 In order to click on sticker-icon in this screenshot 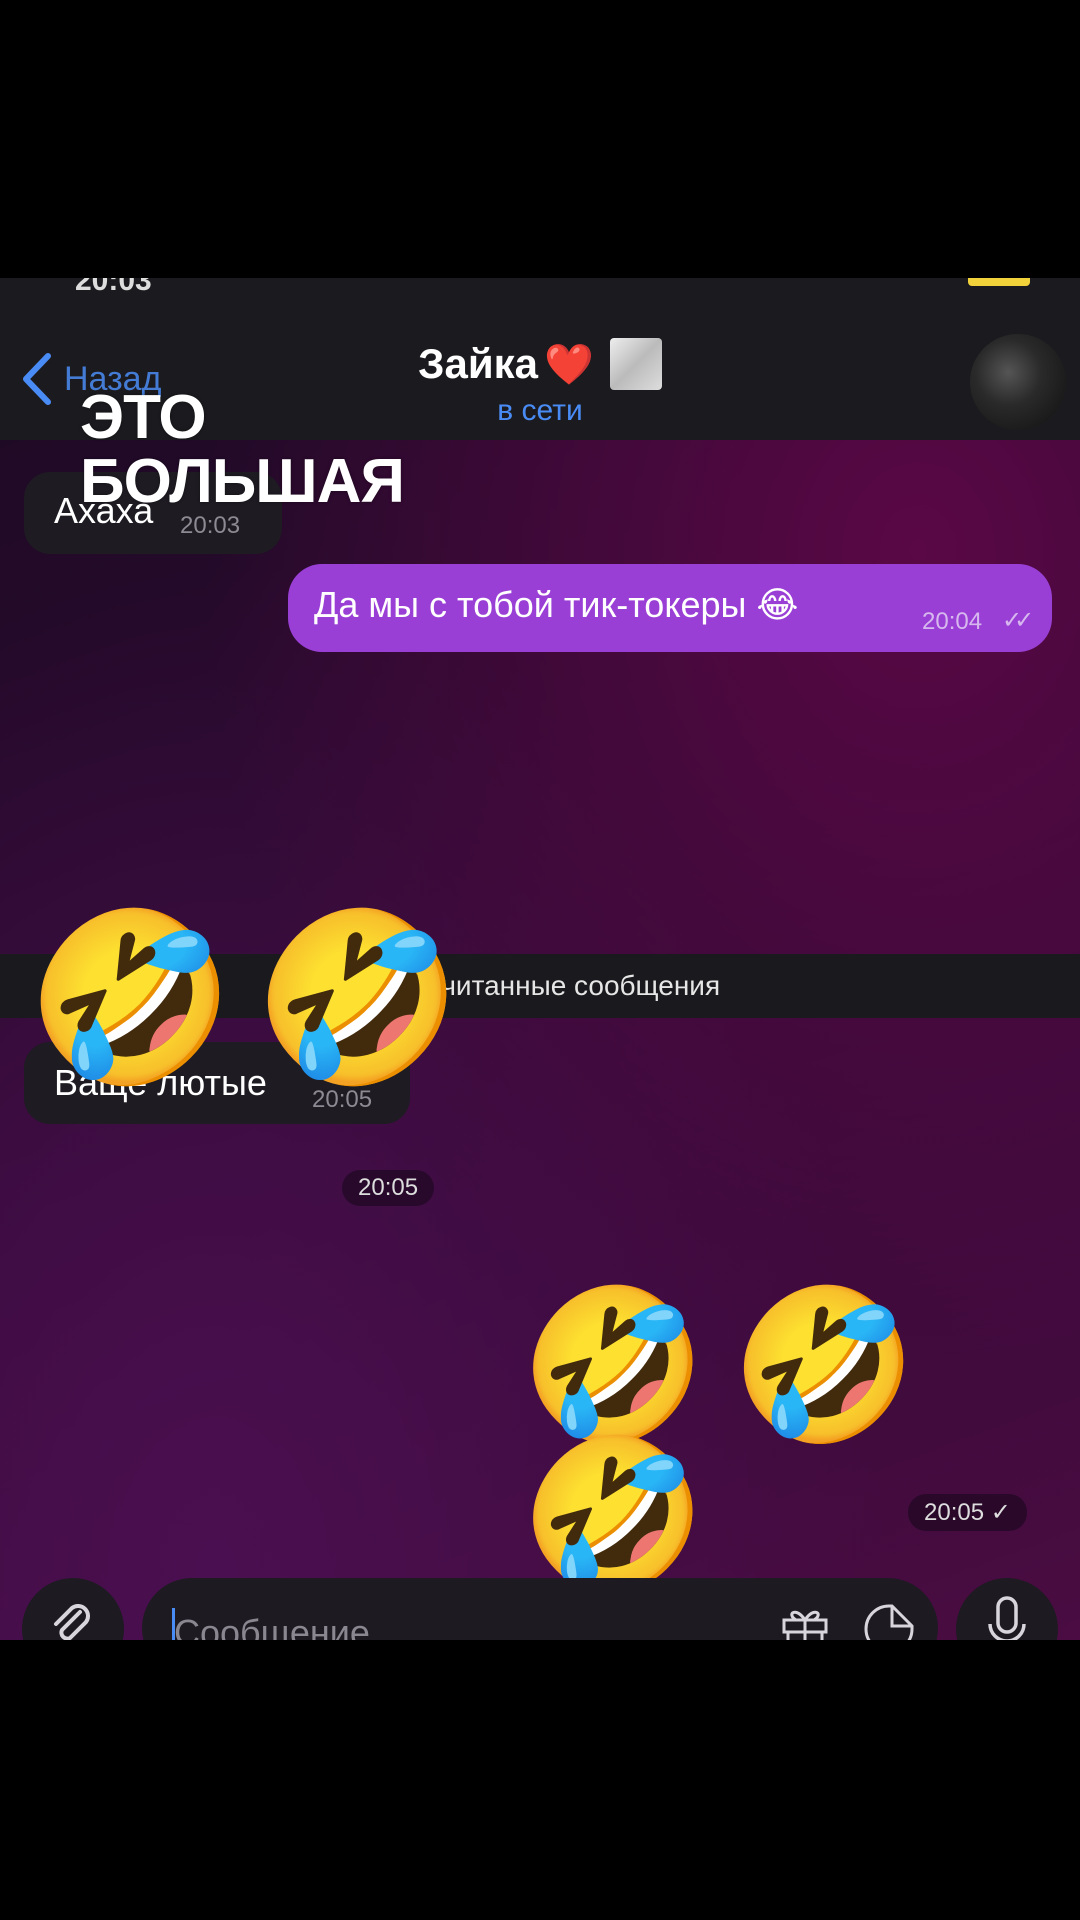, I will do `click(889, 1621)`.